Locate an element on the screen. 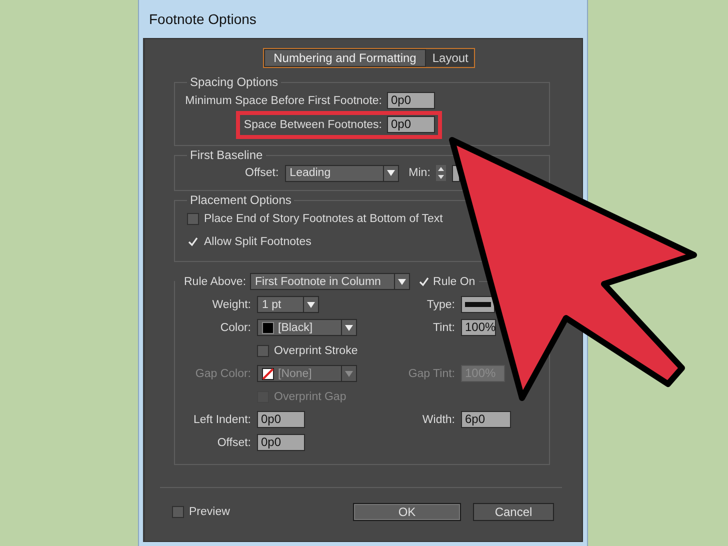  field-label: Gap Tint: is located at coordinates (431, 374).